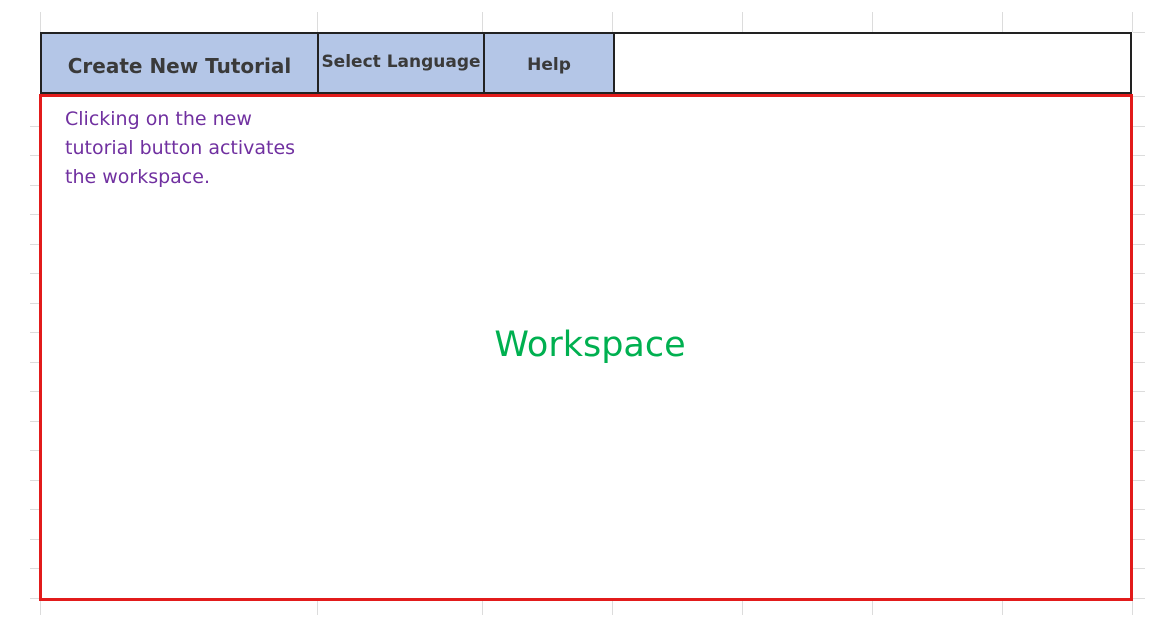 This screenshot has height=644, width=1164. Describe the element at coordinates (590, 345) in the screenshot. I see `workspace-title: Workspace` at that location.